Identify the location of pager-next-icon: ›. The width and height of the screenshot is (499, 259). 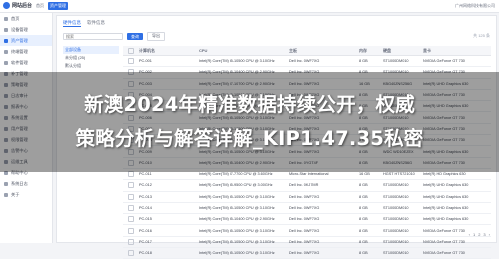
(489, 235).